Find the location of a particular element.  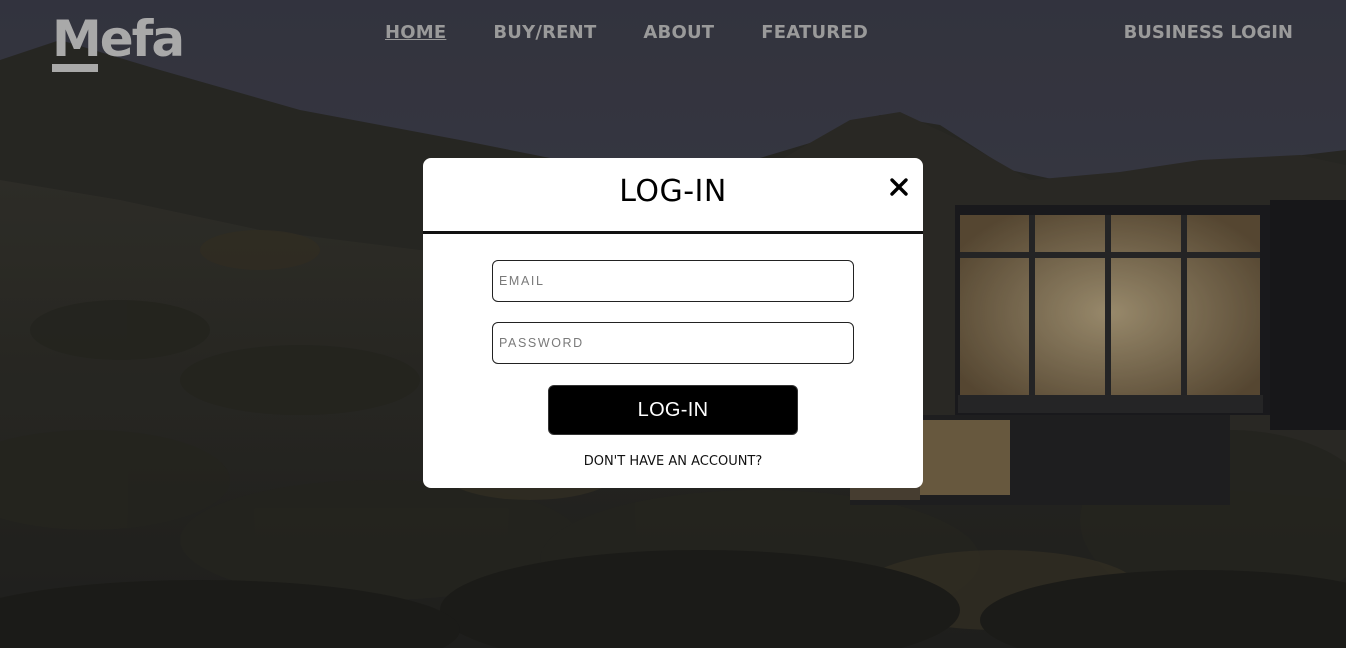

logo-underline is located at coordinates (75, 68).